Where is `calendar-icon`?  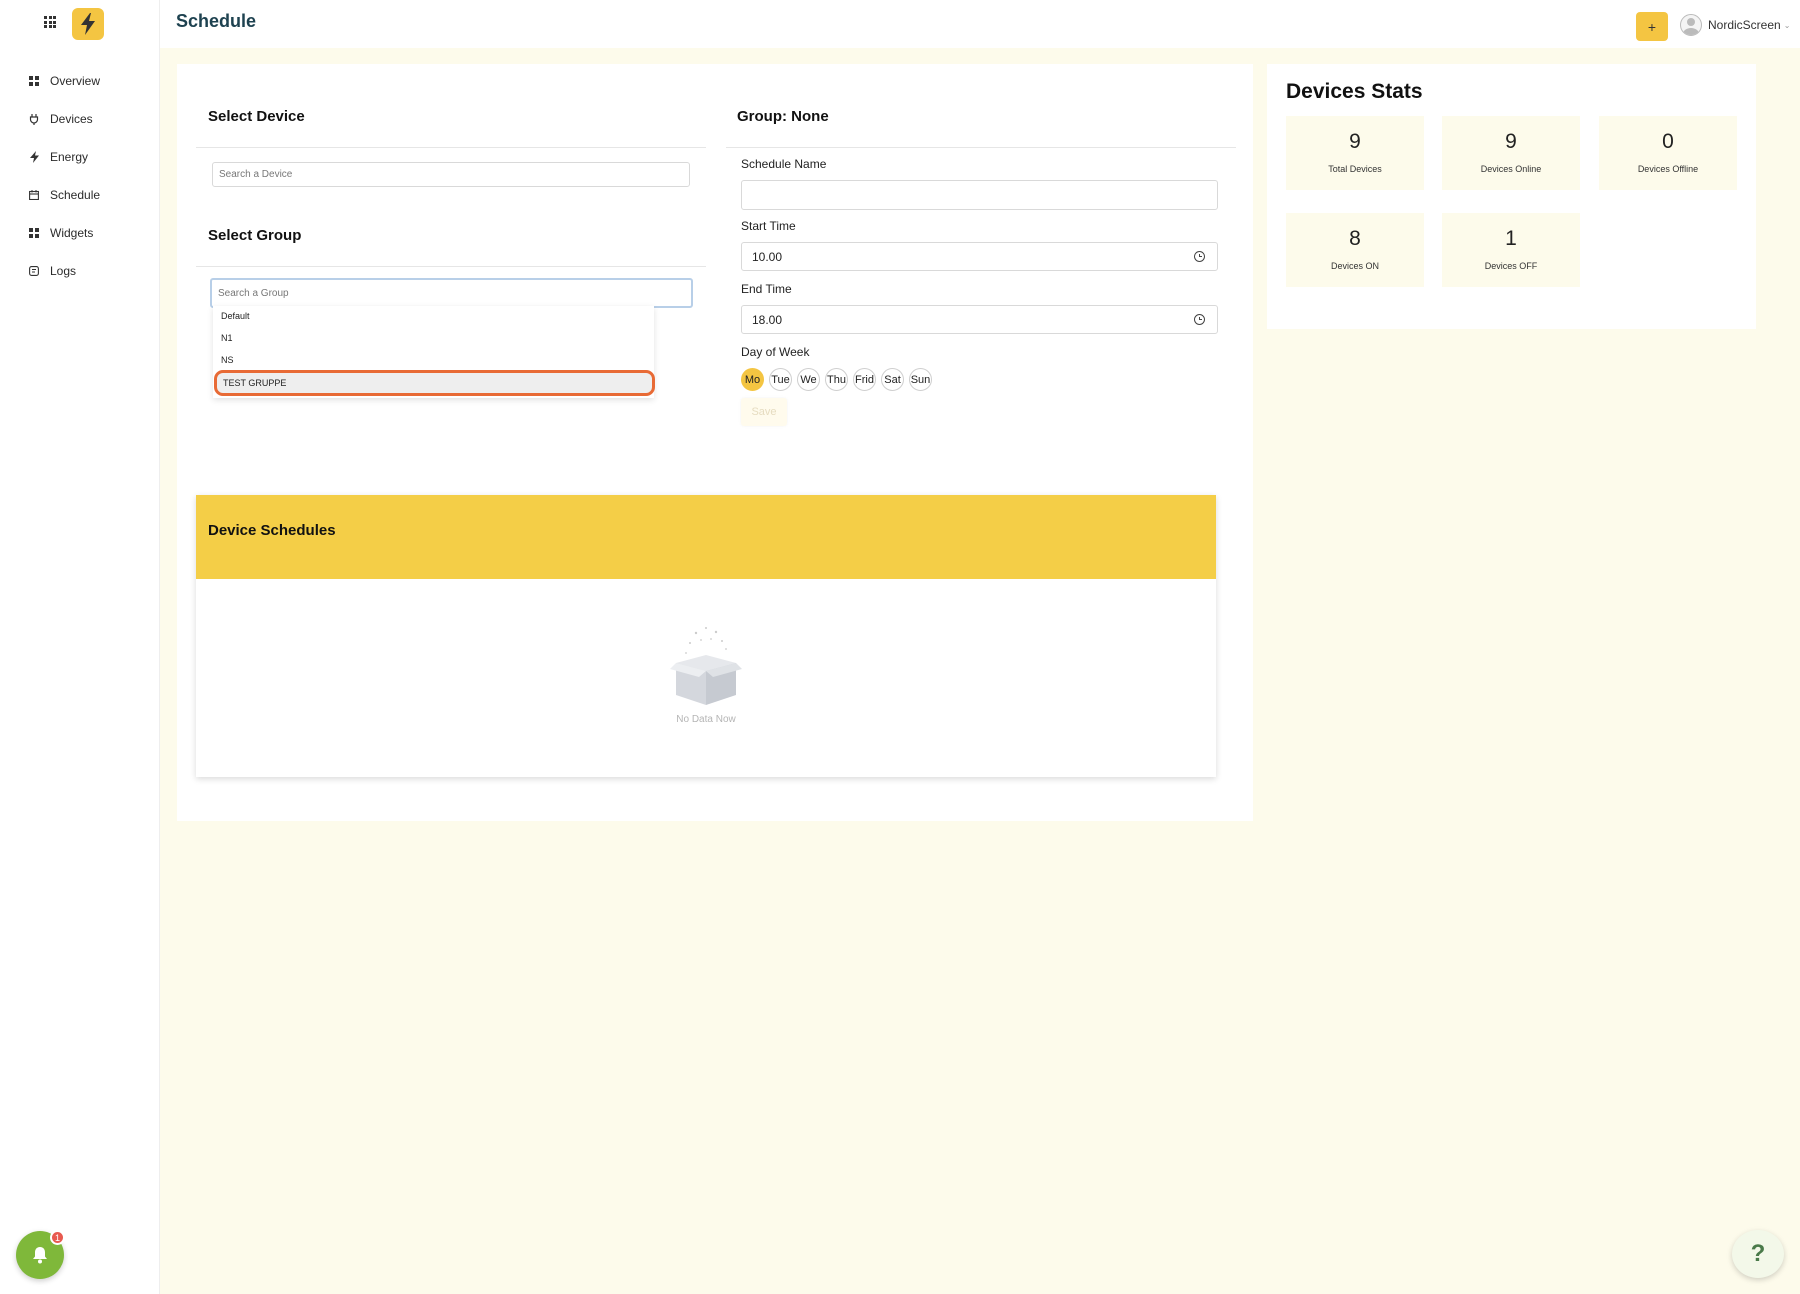 calendar-icon is located at coordinates (34, 195).